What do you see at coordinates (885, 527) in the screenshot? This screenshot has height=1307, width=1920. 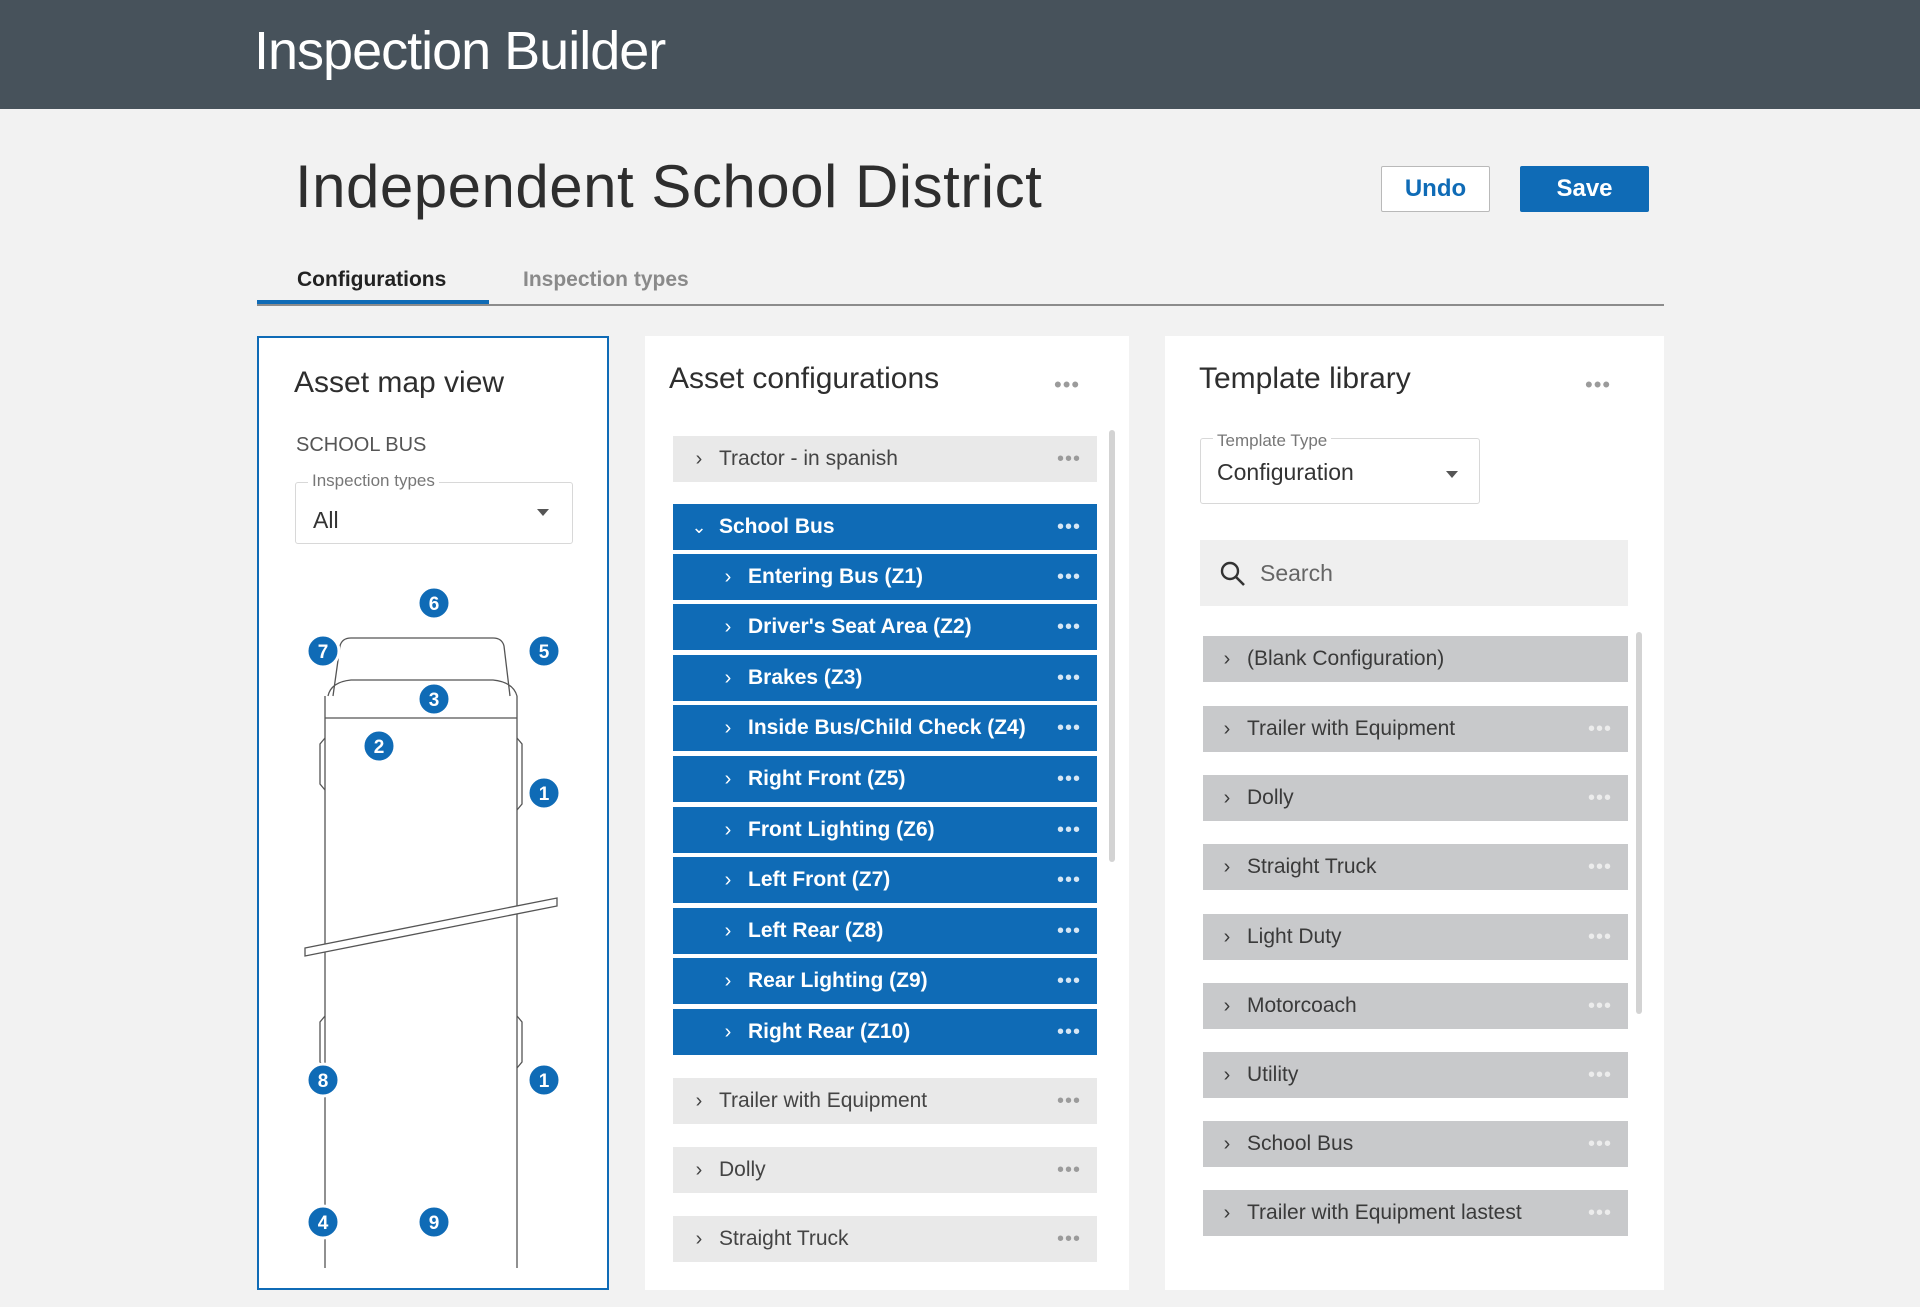 I see `config-item-school-bus: ⌄ School Bus •••` at bounding box center [885, 527].